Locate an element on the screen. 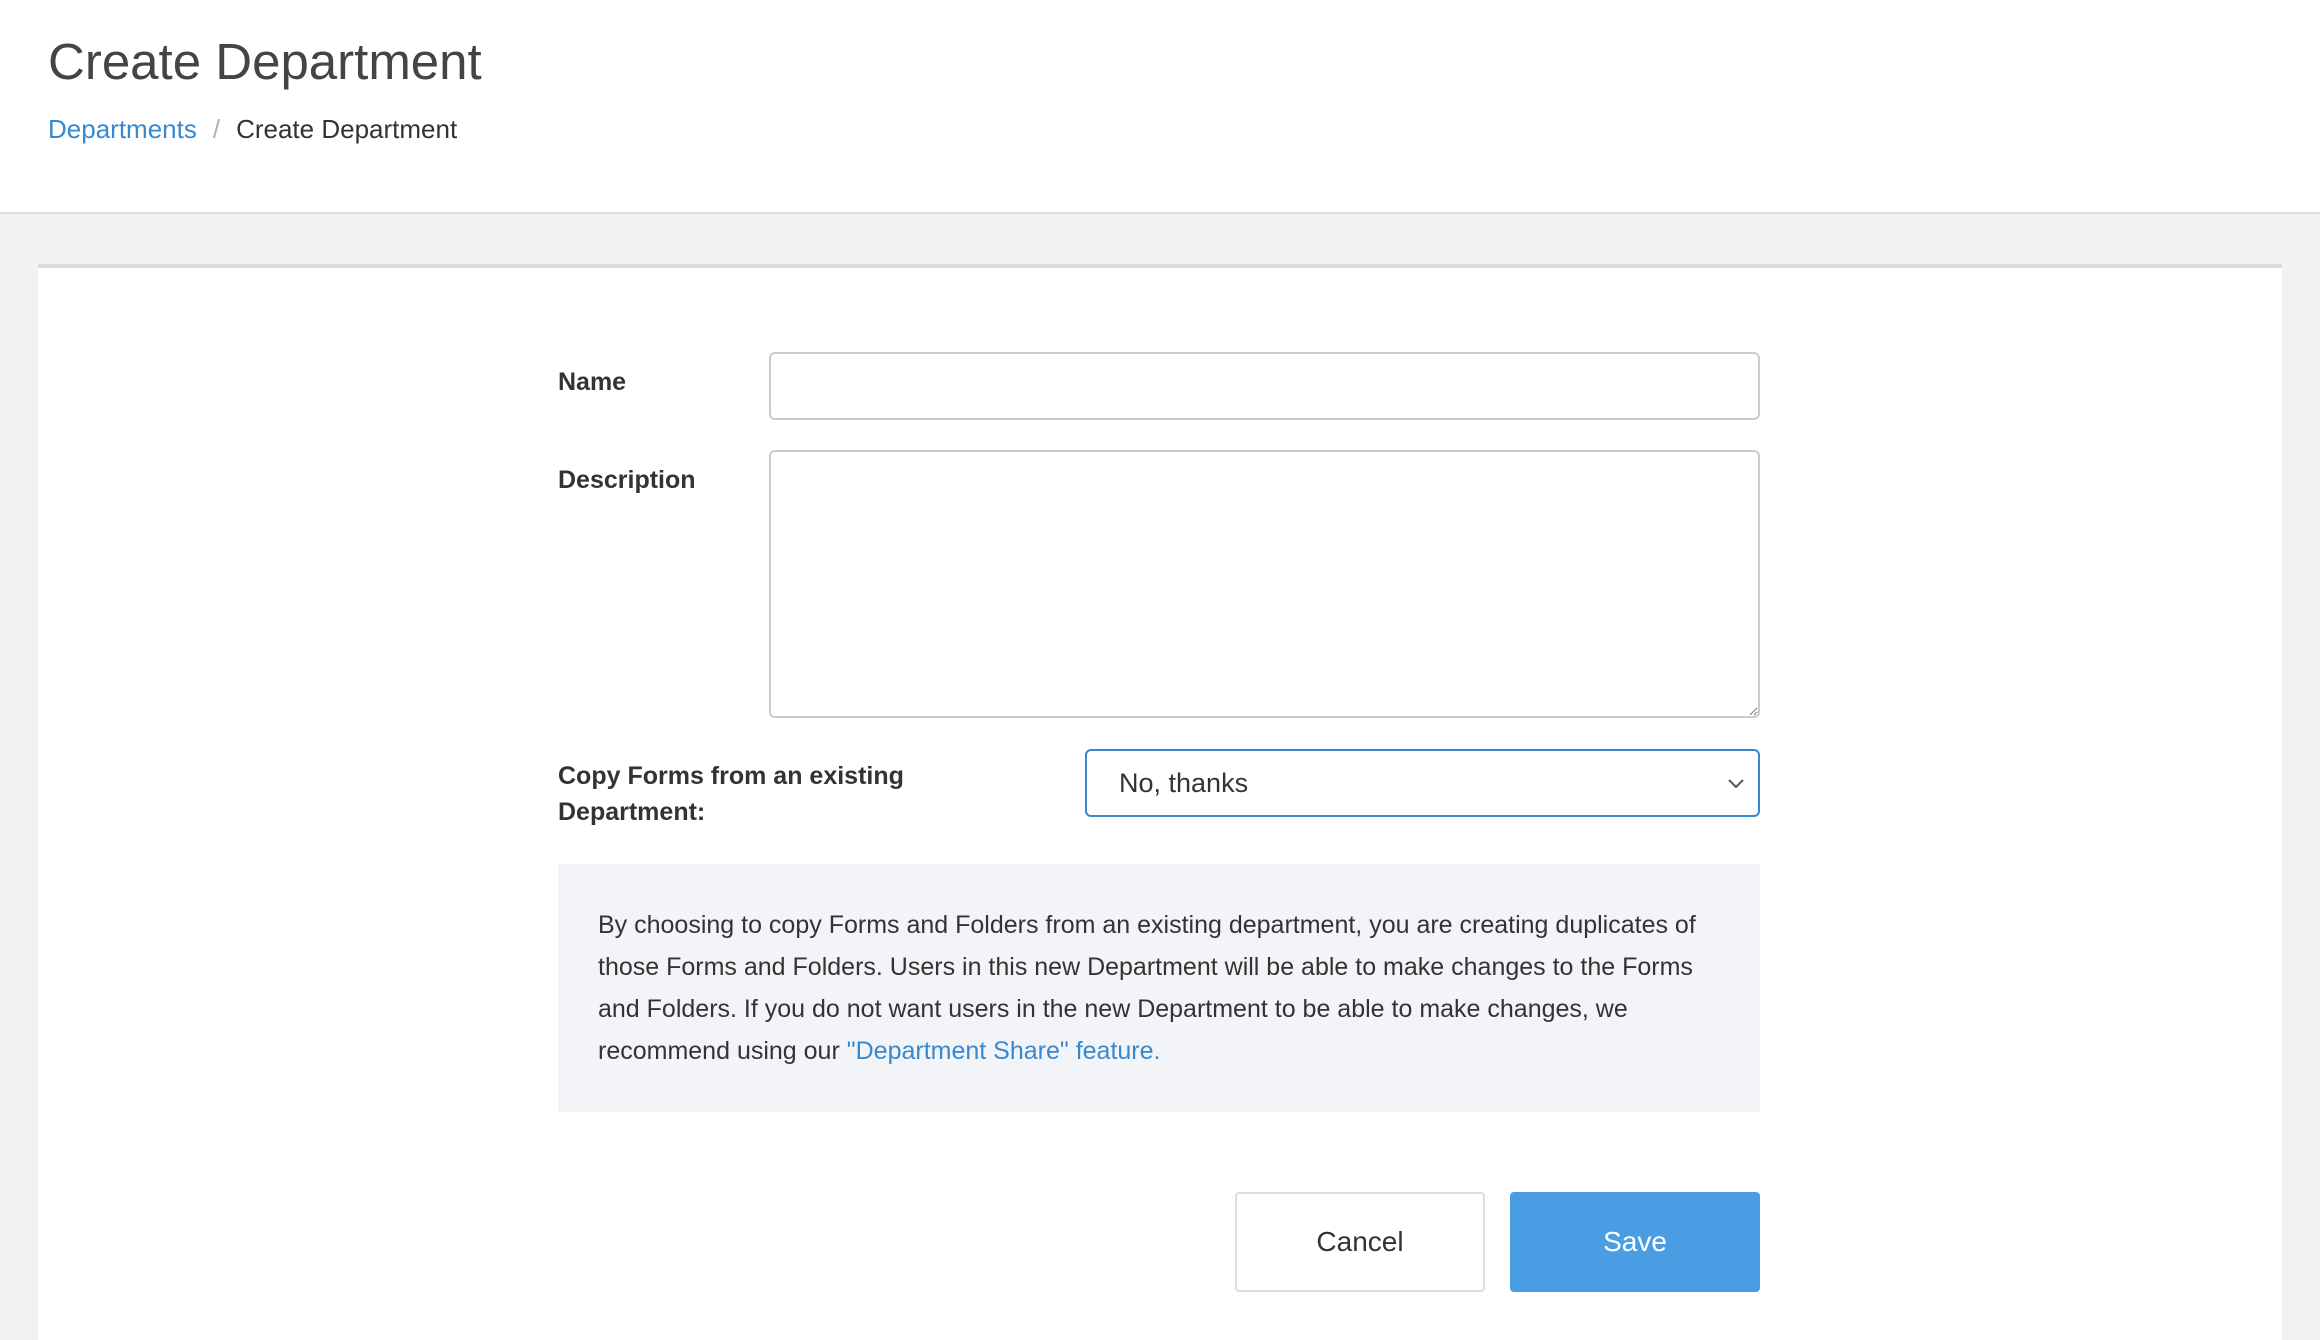 The image size is (2320, 1340). copy-forms-select: No, thanks is located at coordinates (1422, 783).